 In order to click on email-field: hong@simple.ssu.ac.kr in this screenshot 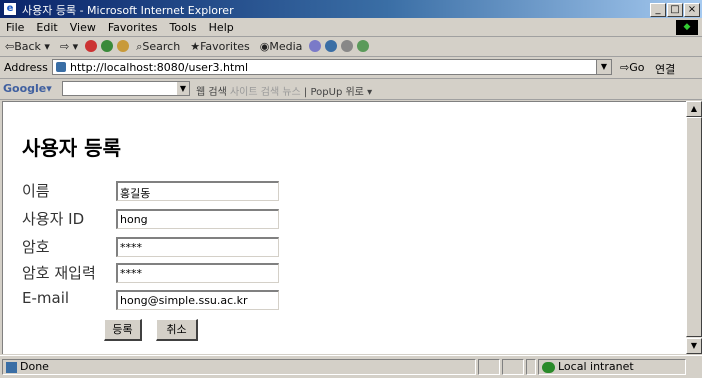, I will do `click(197, 300)`.